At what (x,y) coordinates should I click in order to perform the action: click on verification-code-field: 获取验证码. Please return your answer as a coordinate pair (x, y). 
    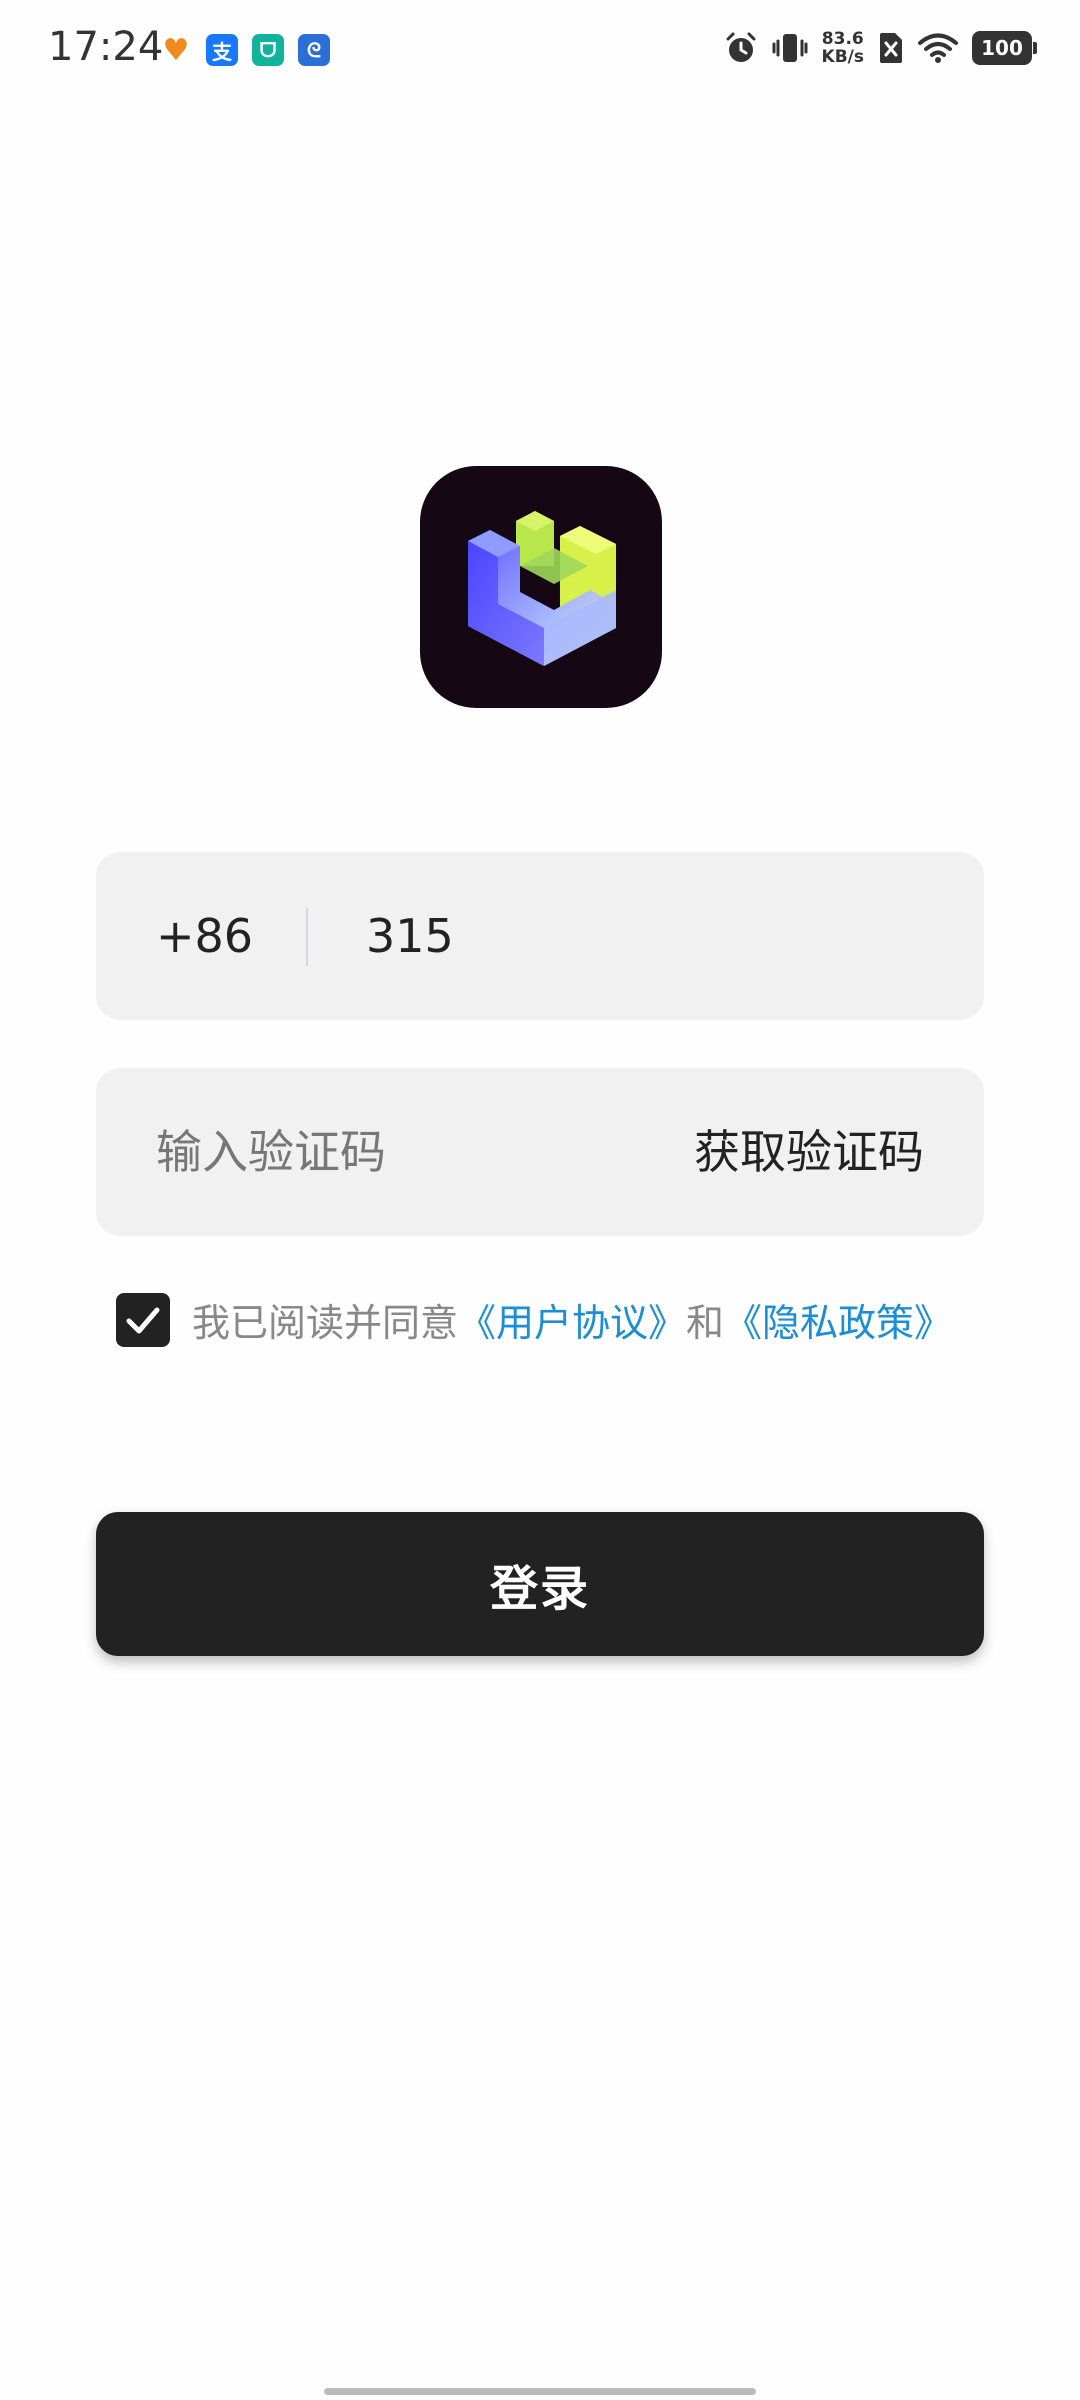
    Looking at the image, I should click on (540, 1152).